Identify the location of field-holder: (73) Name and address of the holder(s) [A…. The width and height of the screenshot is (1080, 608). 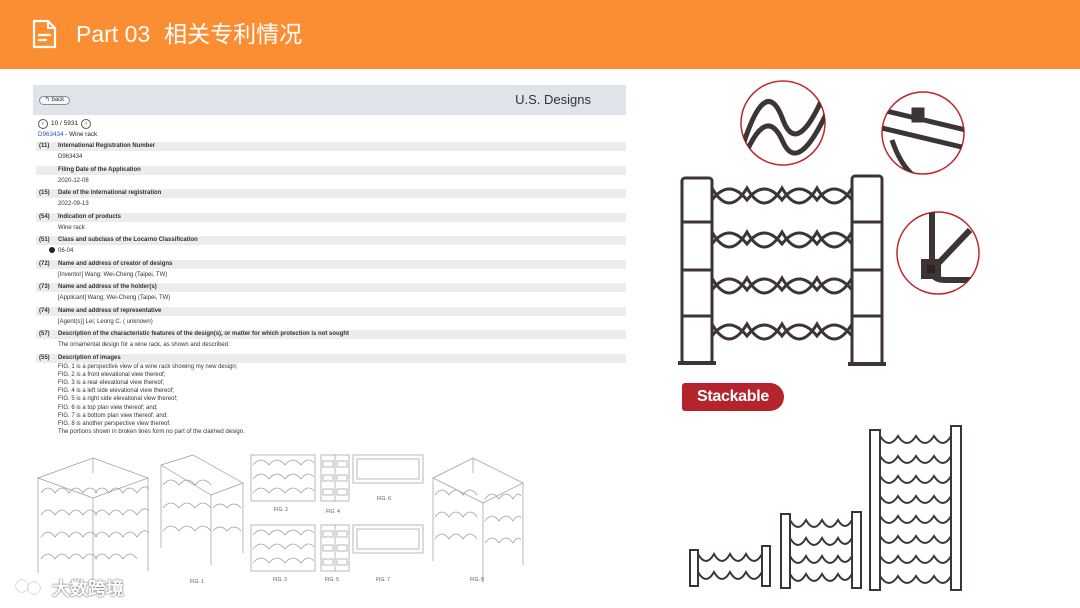
(331, 295).